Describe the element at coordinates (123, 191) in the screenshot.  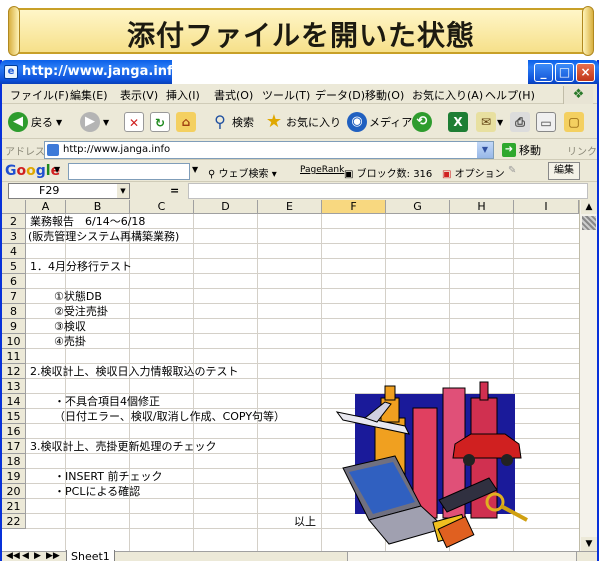
I see `name-box-dropdown-icon: ▼` at that location.